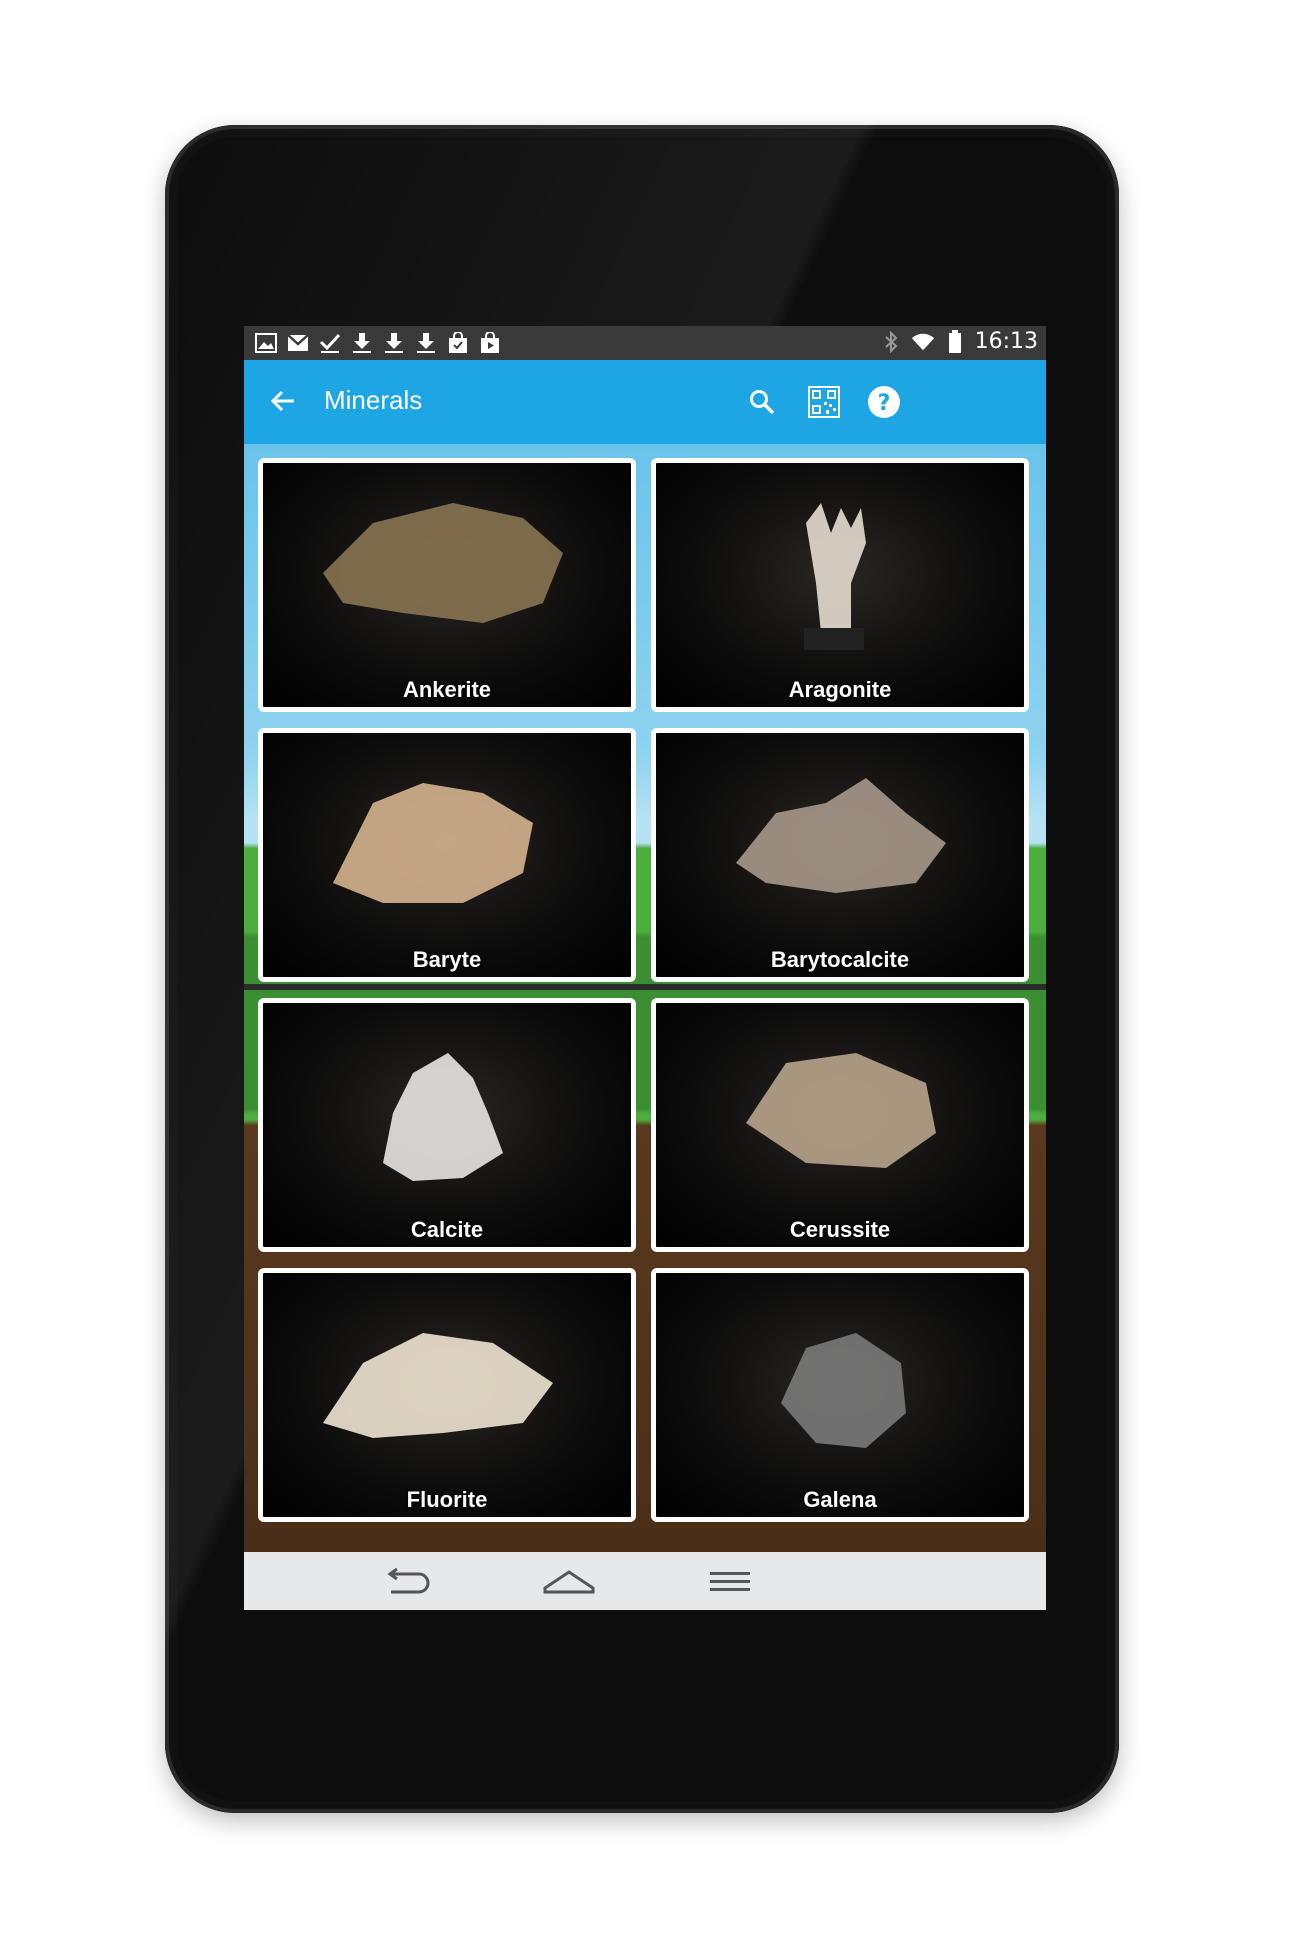 Image resolution: width=1289 pixels, height=1934 pixels. I want to click on mineral-card: Barytocalcite, so click(840, 855).